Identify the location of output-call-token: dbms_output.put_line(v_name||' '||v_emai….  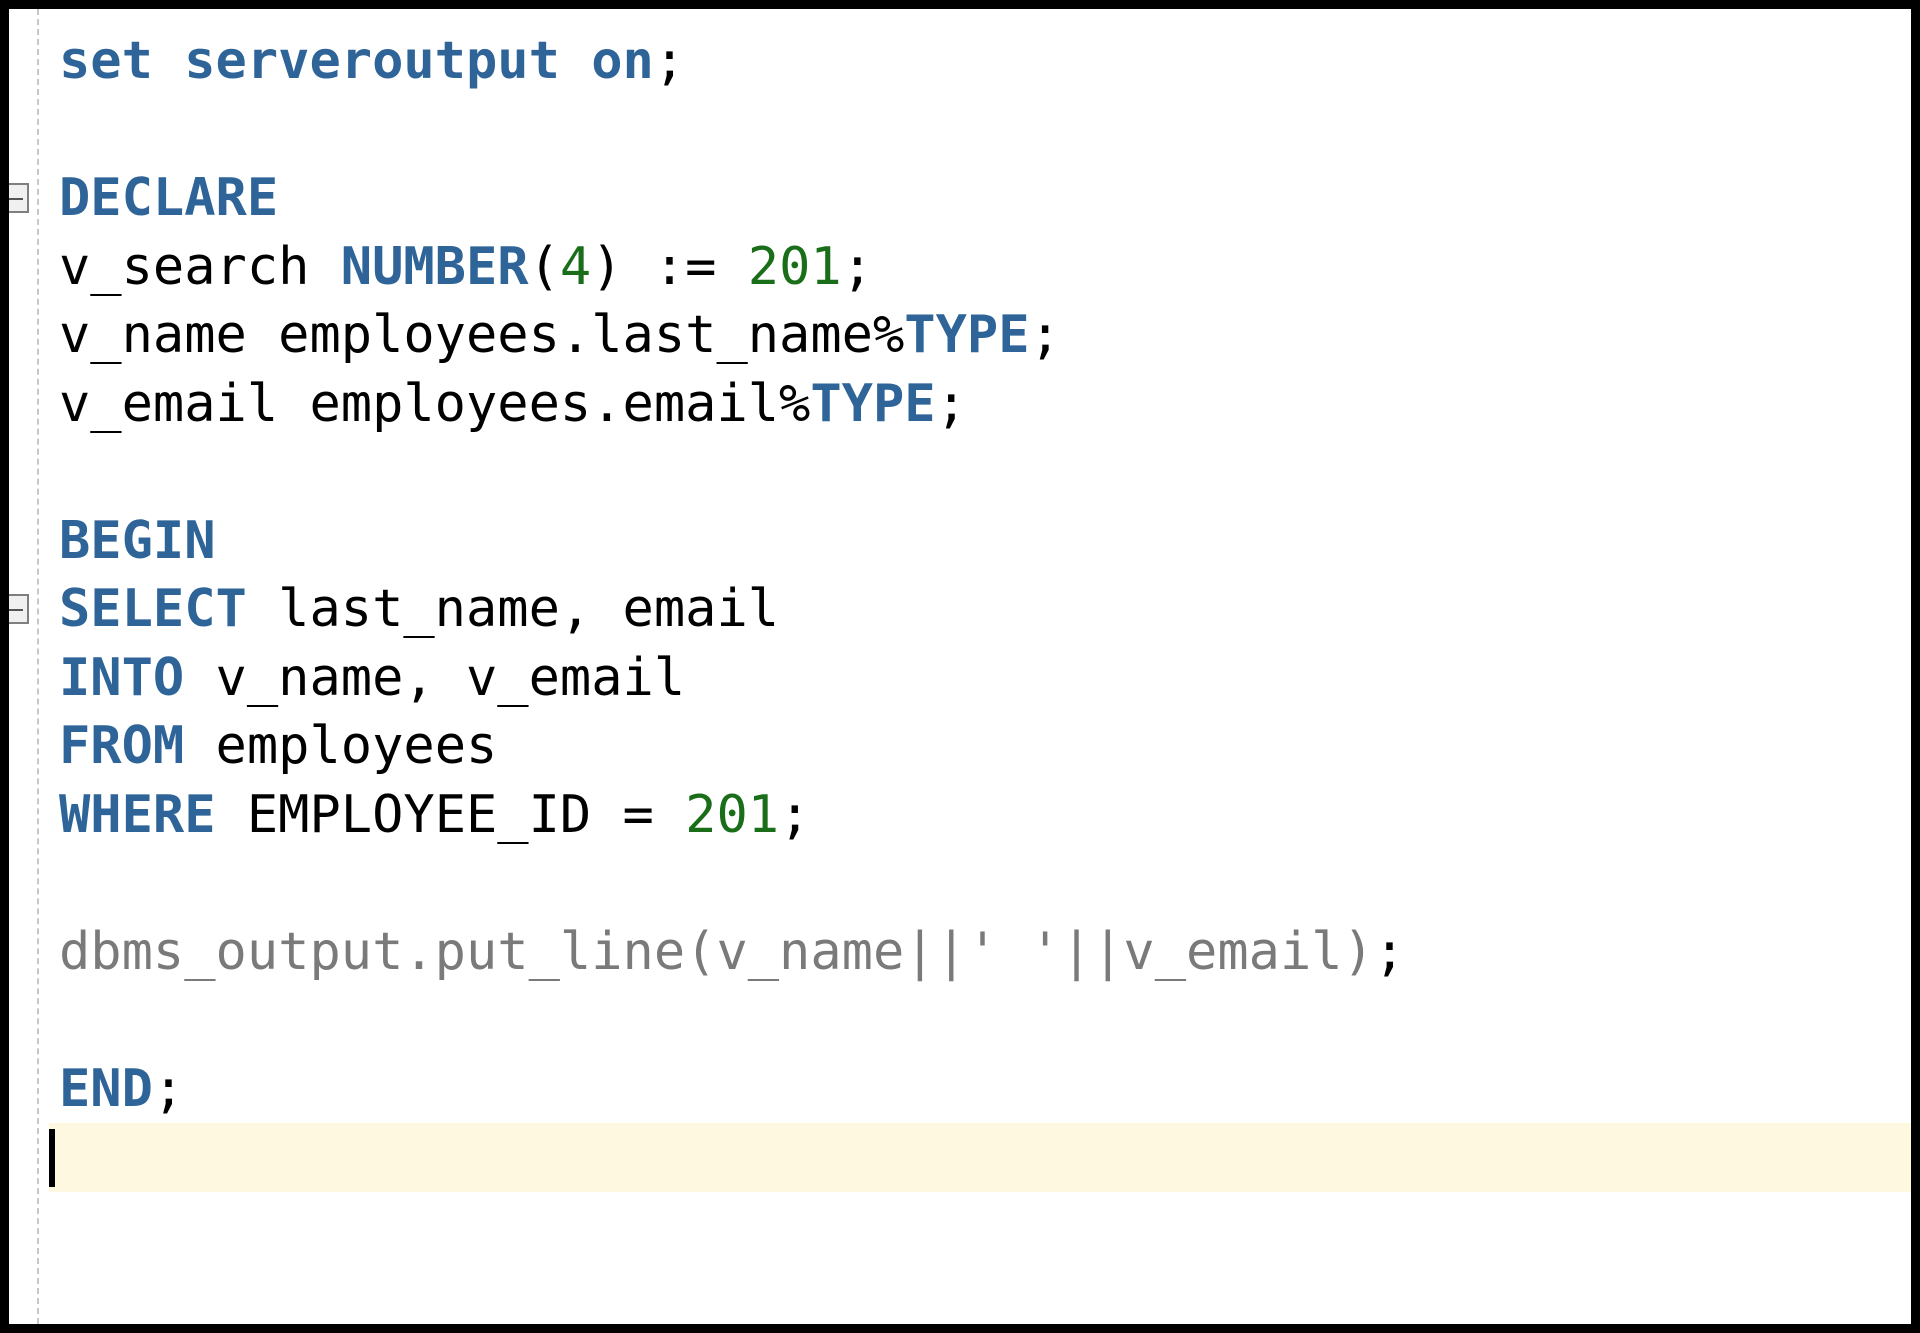
(716, 951).